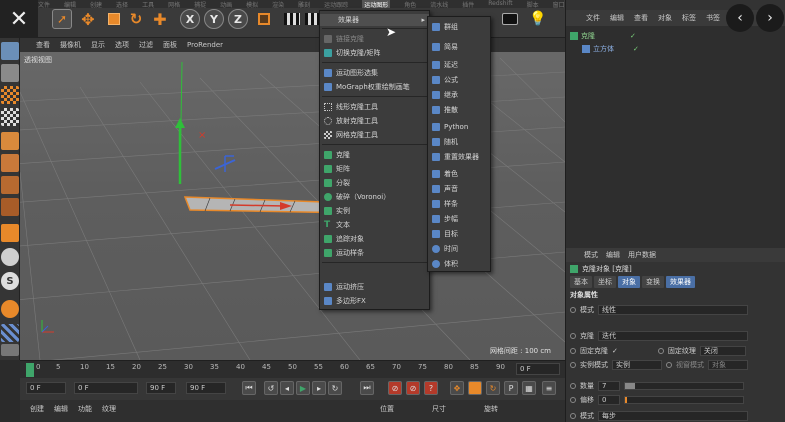 Image resolution: width=785 pixels, height=422 pixels. I want to click on current-frame-field: 0 F, so click(538, 369).